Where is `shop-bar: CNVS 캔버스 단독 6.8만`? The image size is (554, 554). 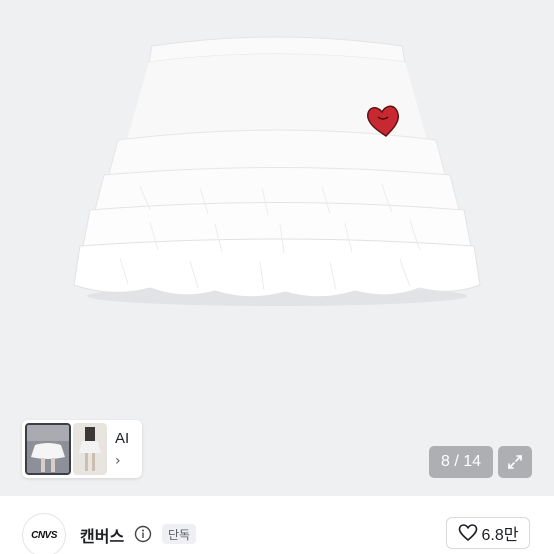
shop-bar: CNVS 캔버스 단독 6.8만 is located at coordinates (277, 525).